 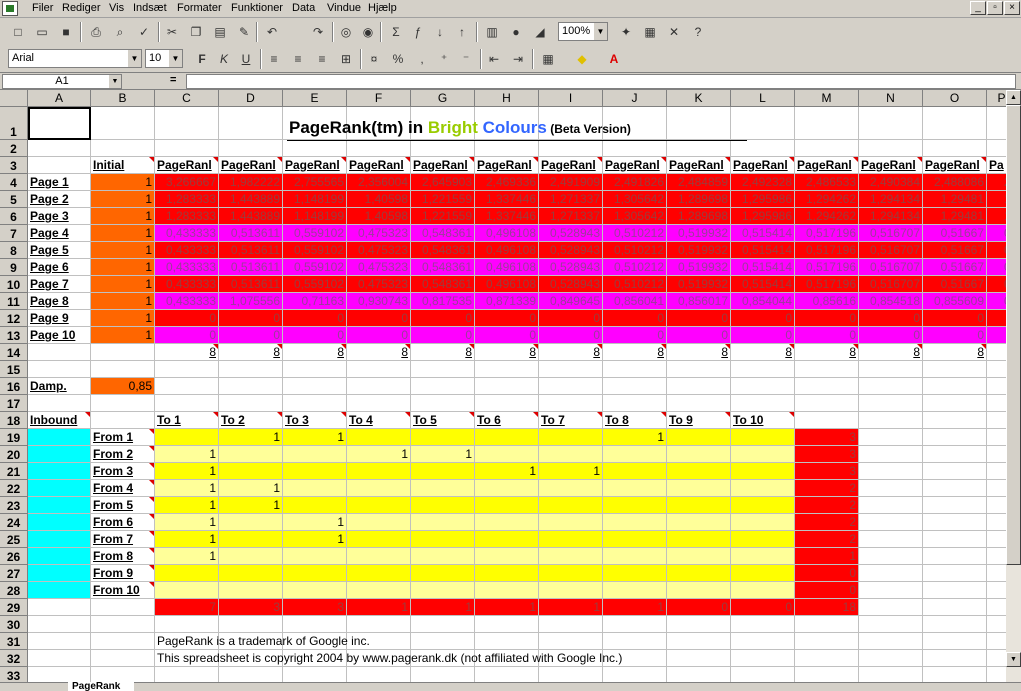 I want to click on save-icon: ■, so click(x=66, y=32).